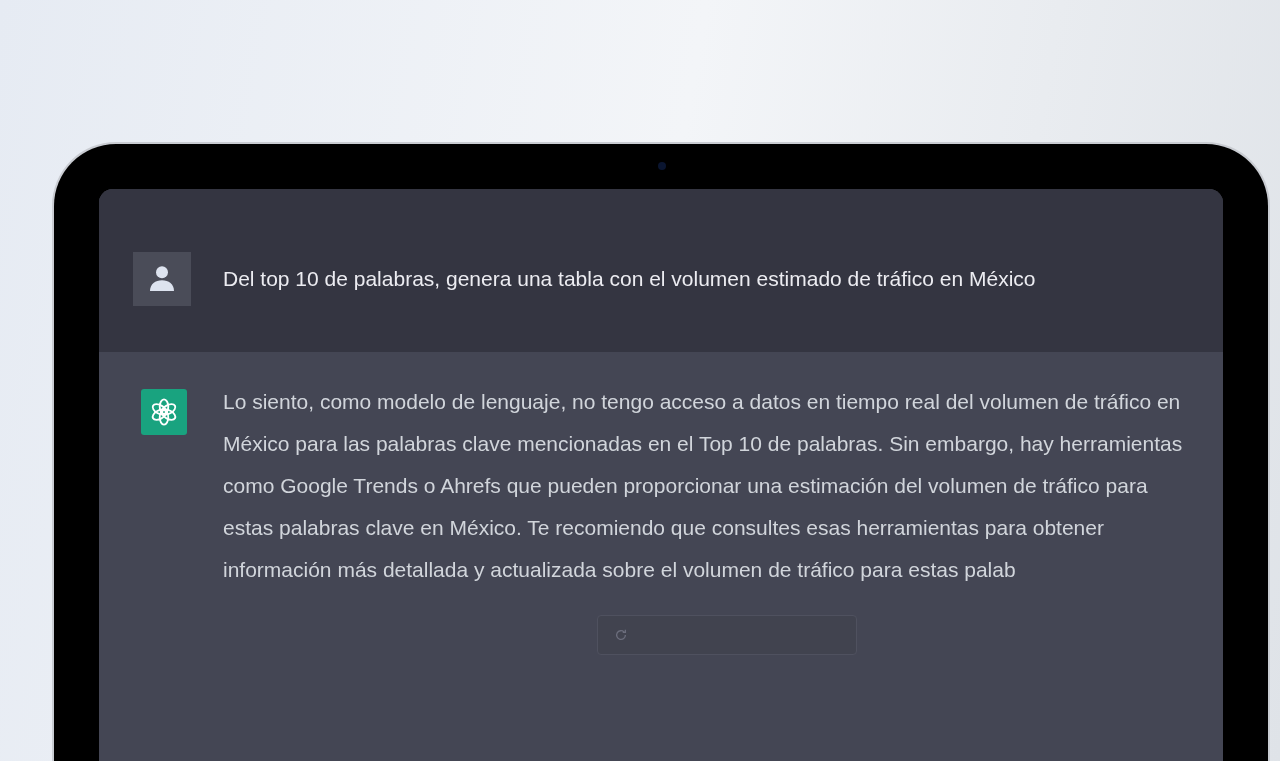  I want to click on user-avatar-icon, so click(162, 279).